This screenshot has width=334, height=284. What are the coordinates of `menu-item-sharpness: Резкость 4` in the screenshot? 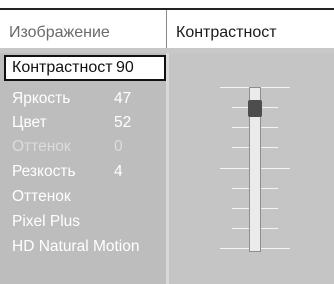 It's located at (83, 172).